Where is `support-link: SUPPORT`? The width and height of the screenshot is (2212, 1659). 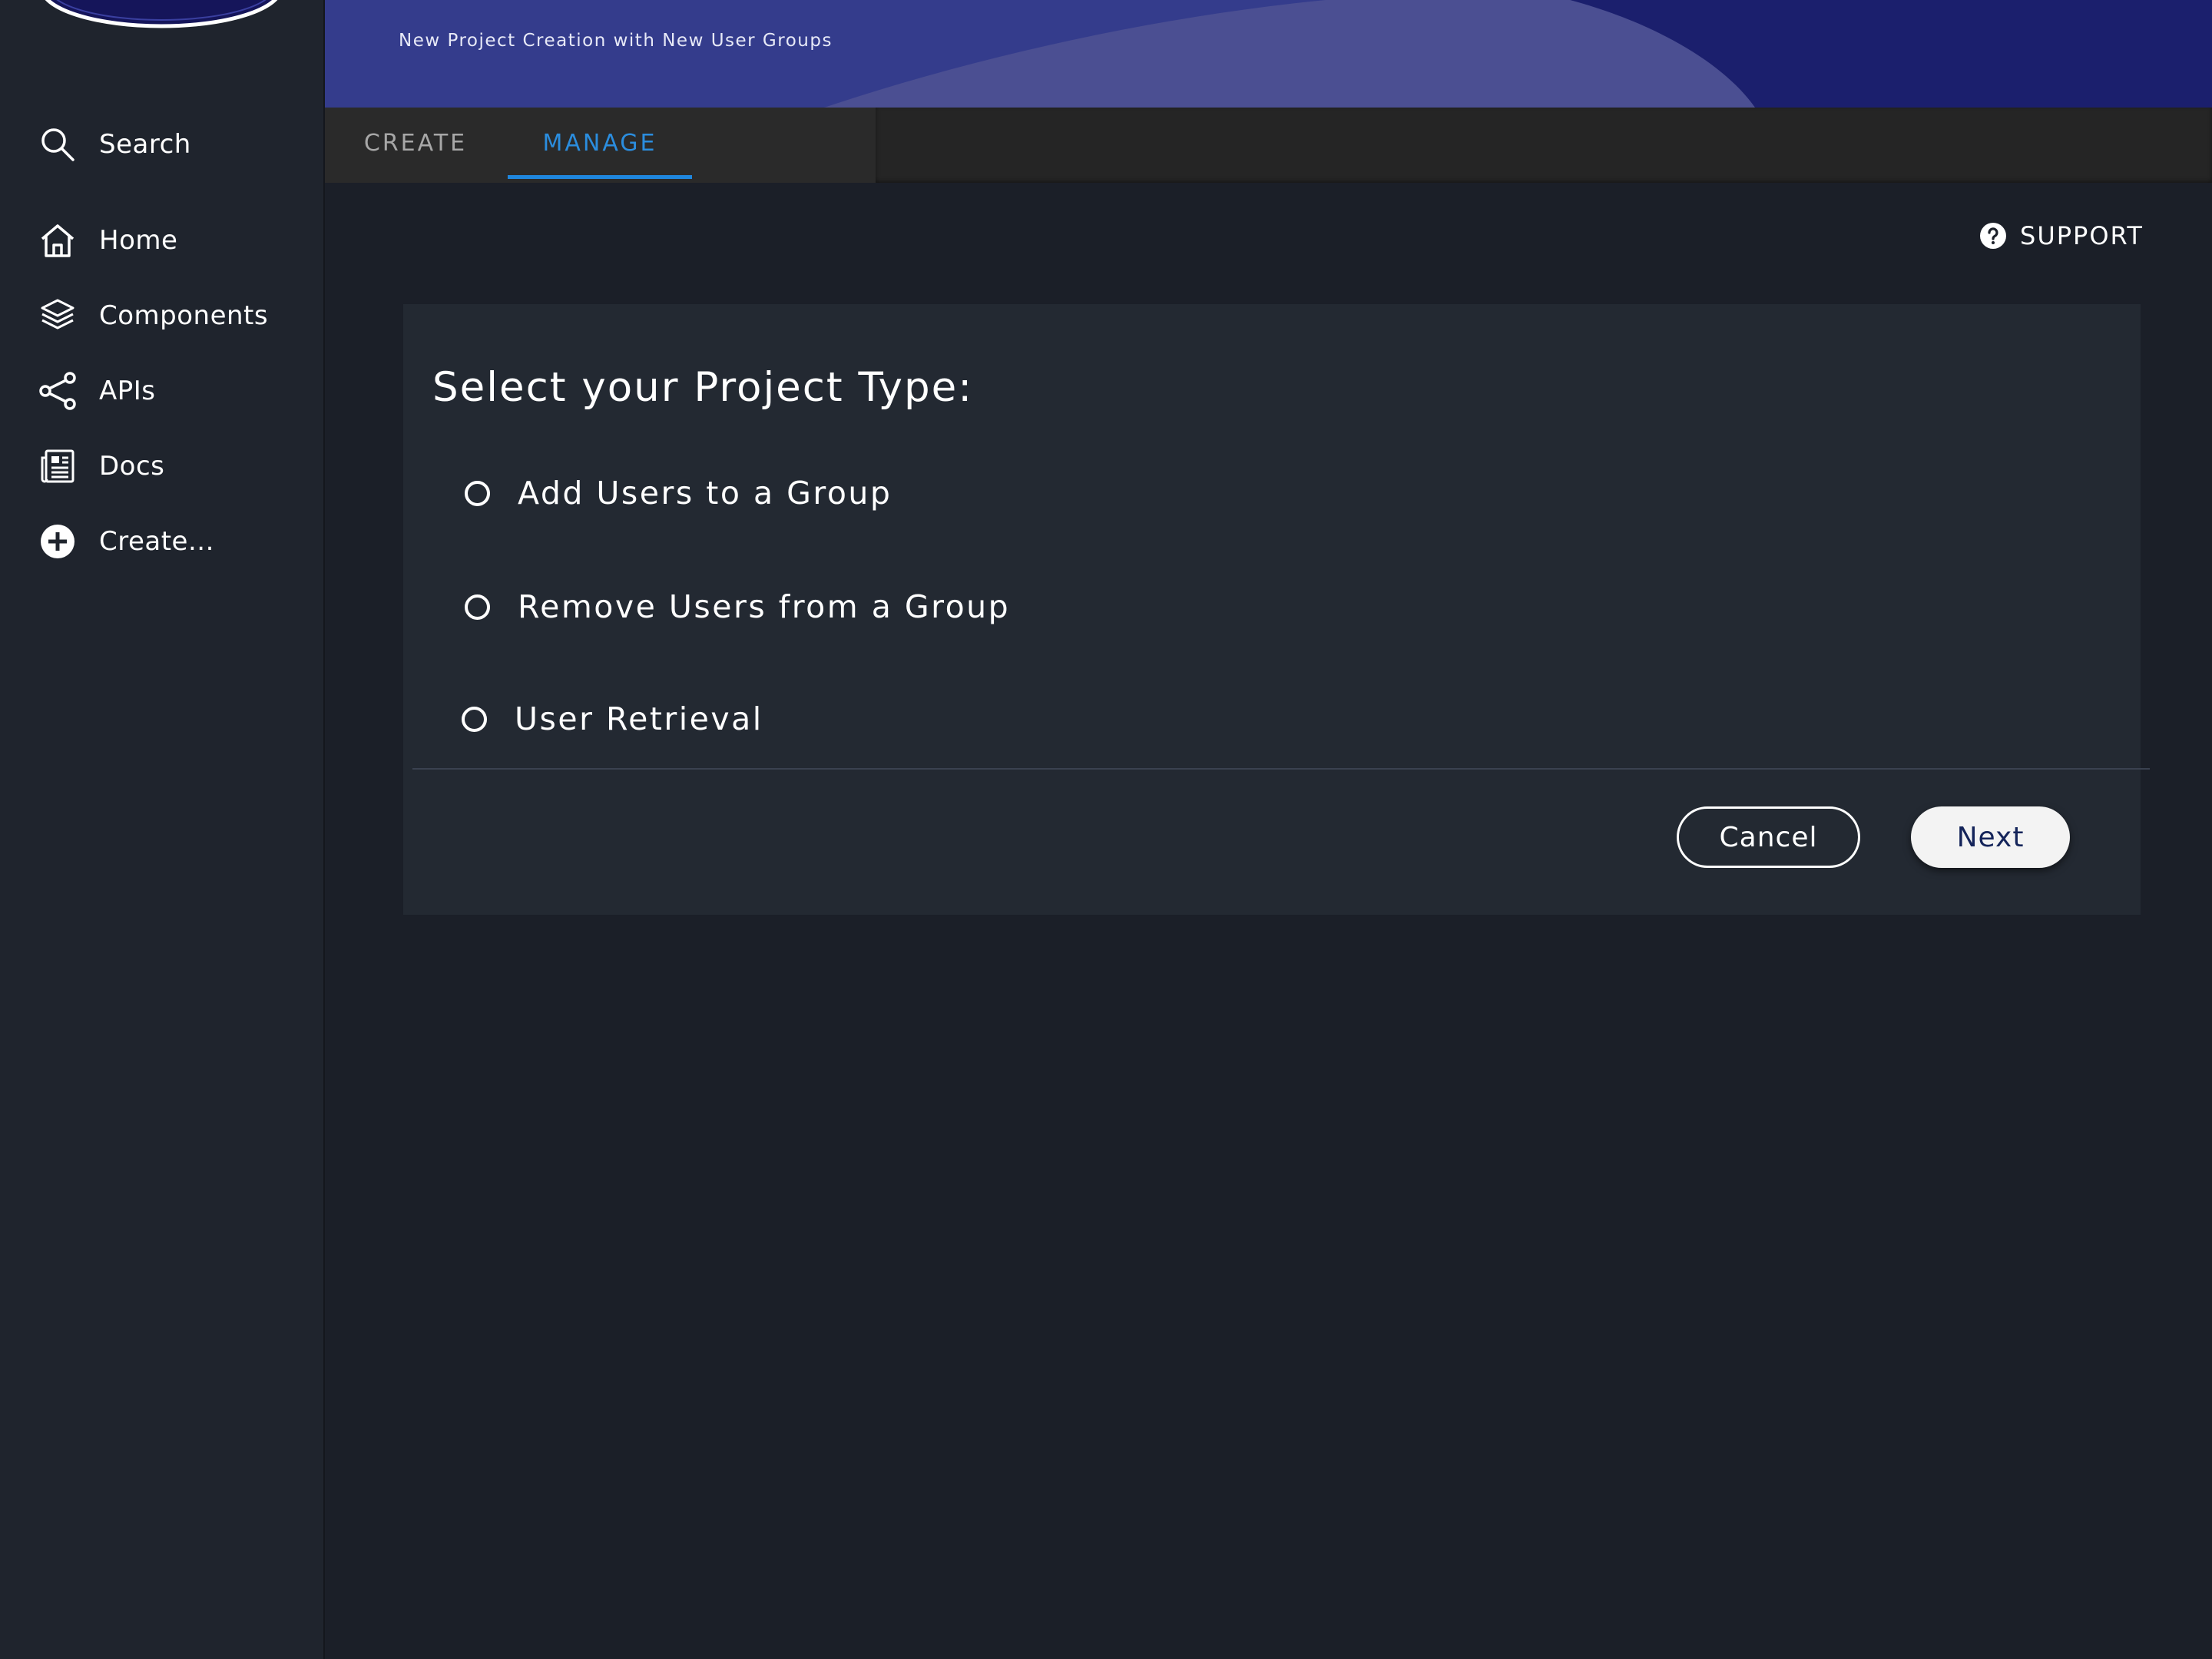
support-link: SUPPORT is located at coordinates (2062, 236).